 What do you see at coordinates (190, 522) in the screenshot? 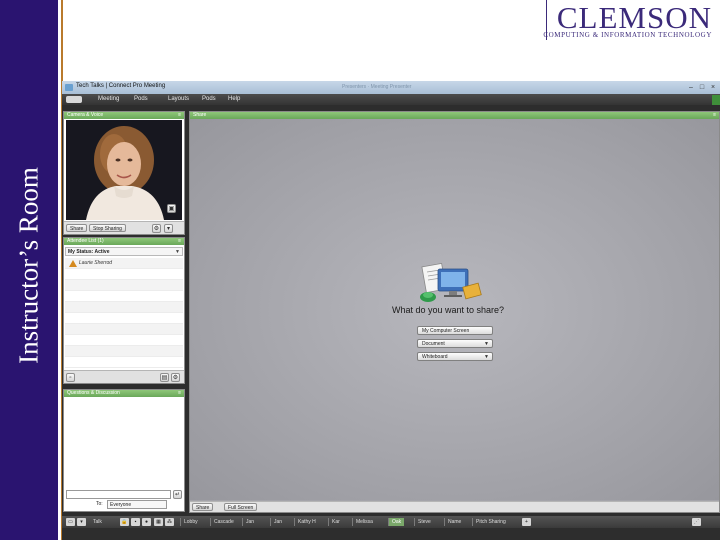
I see `layout-tab: Lobby` at bounding box center [190, 522].